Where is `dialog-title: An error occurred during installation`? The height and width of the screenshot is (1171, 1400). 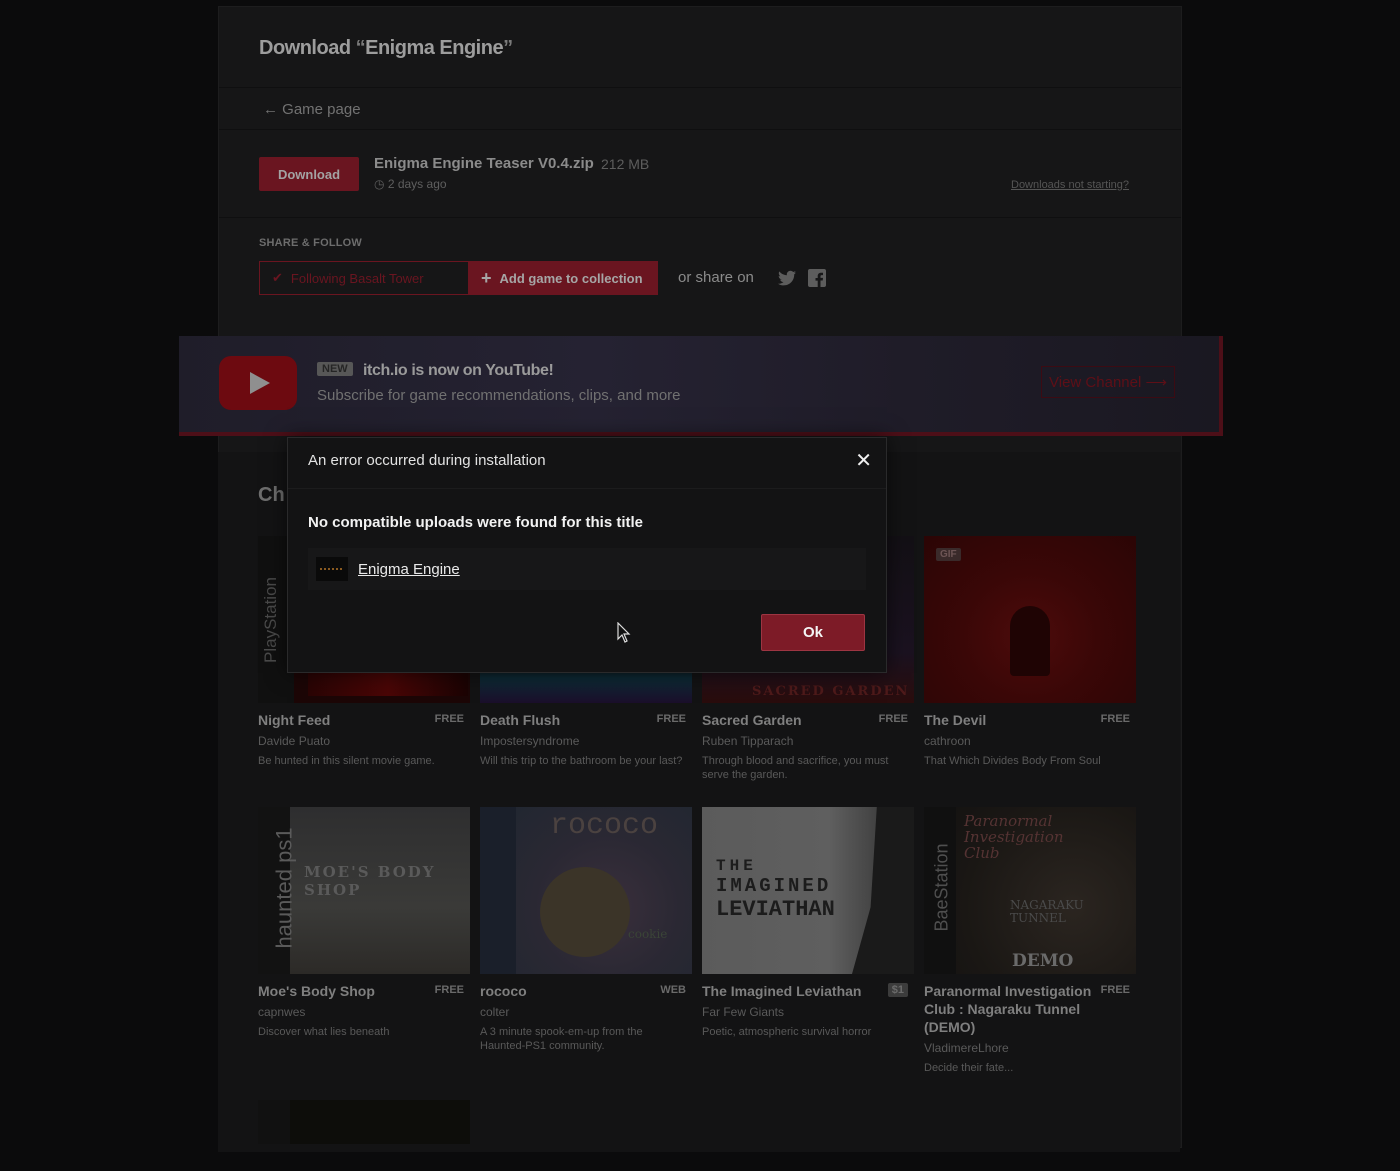
dialog-title: An error occurred during installation is located at coordinates (427, 460).